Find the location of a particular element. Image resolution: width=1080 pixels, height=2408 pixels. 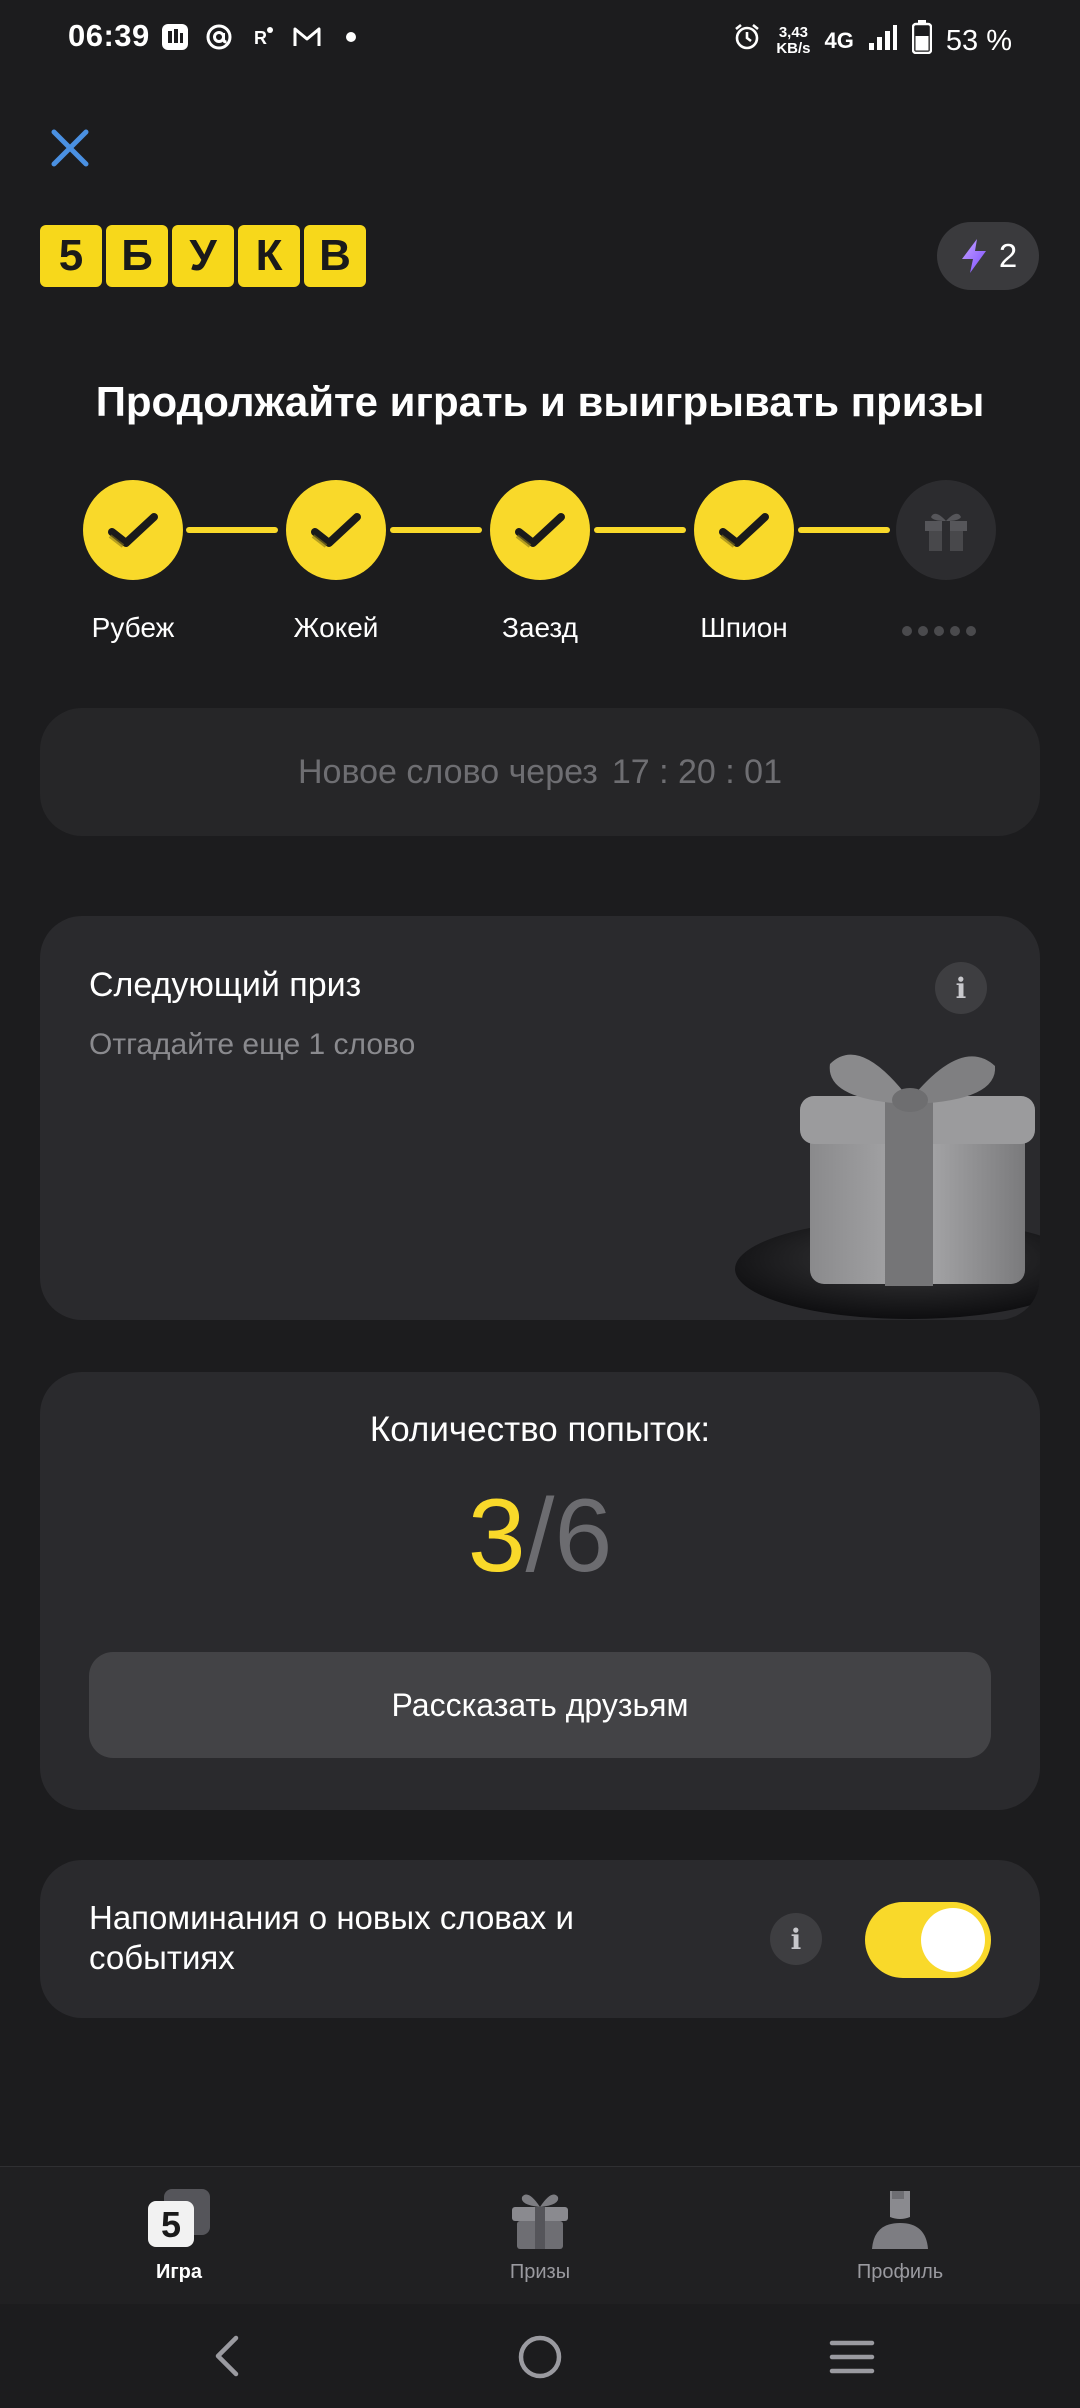

reminder-card: Напоминания о новых словах и событиях i is located at coordinates (540, 1939).